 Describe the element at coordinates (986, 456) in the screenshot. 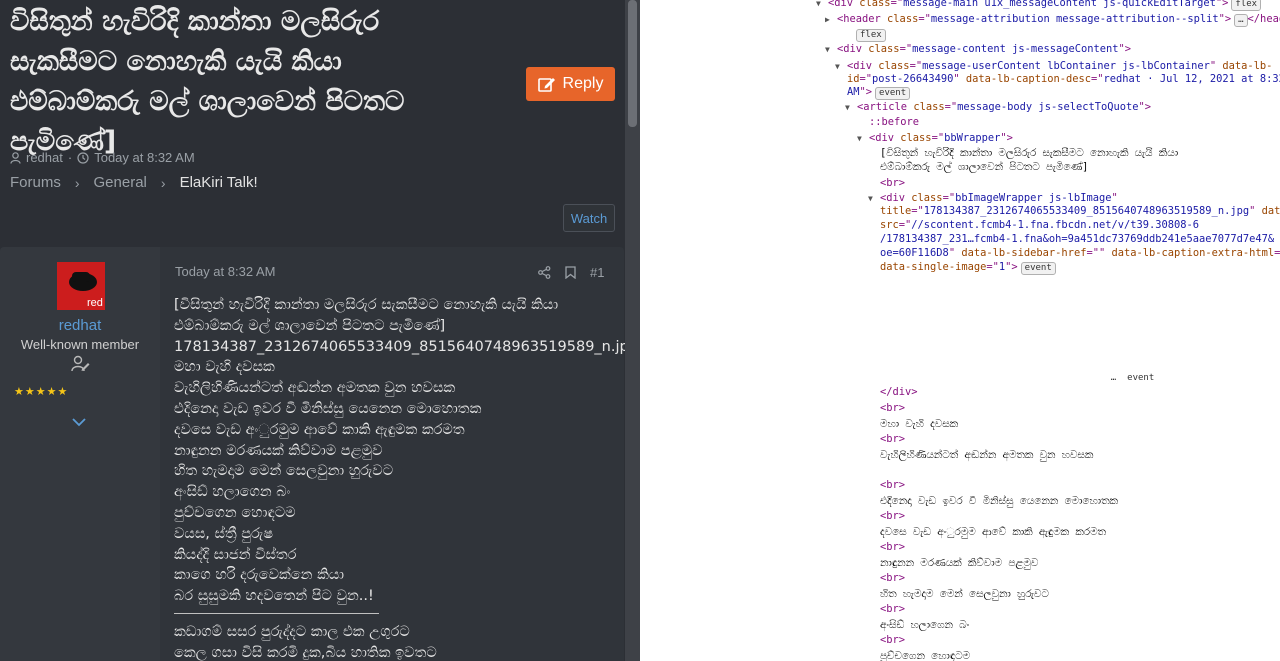

I see `dom-tree-line: වැහිලිහිණියන්ටත් අඬන්න අමතක වුන හවසක` at that location.